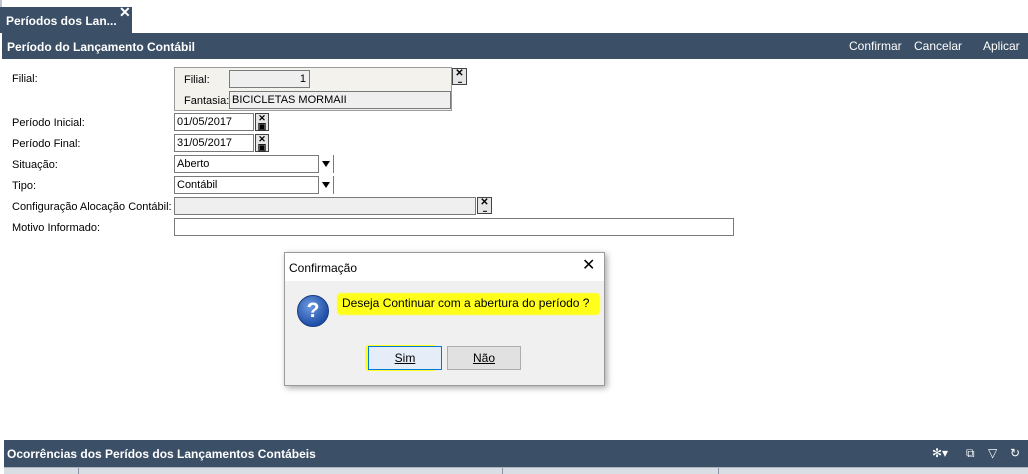 The image size is (1028, 474). Describe the element at coordinates (340, 100) in the screenshot. I see `fantasia-field: BICICLETAS MORMAII` at that location.